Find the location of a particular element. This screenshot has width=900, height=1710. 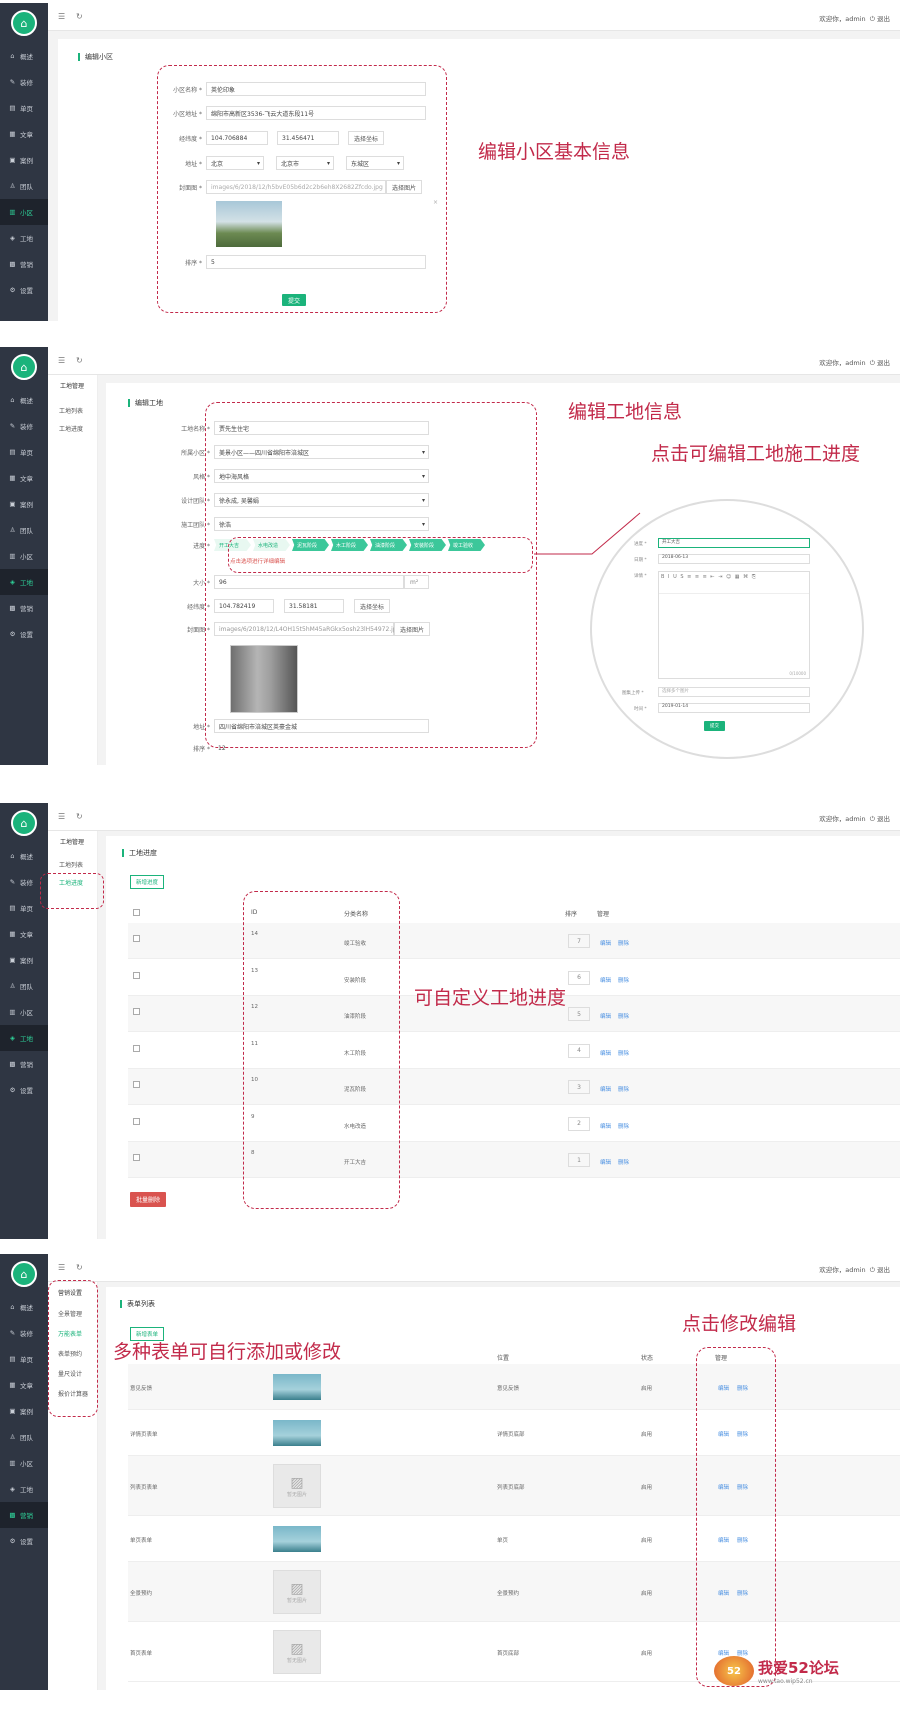

topbar: ☰ ↻ 欢迎你，admin ⏻ 退出 is located at coordinates (474, 361).